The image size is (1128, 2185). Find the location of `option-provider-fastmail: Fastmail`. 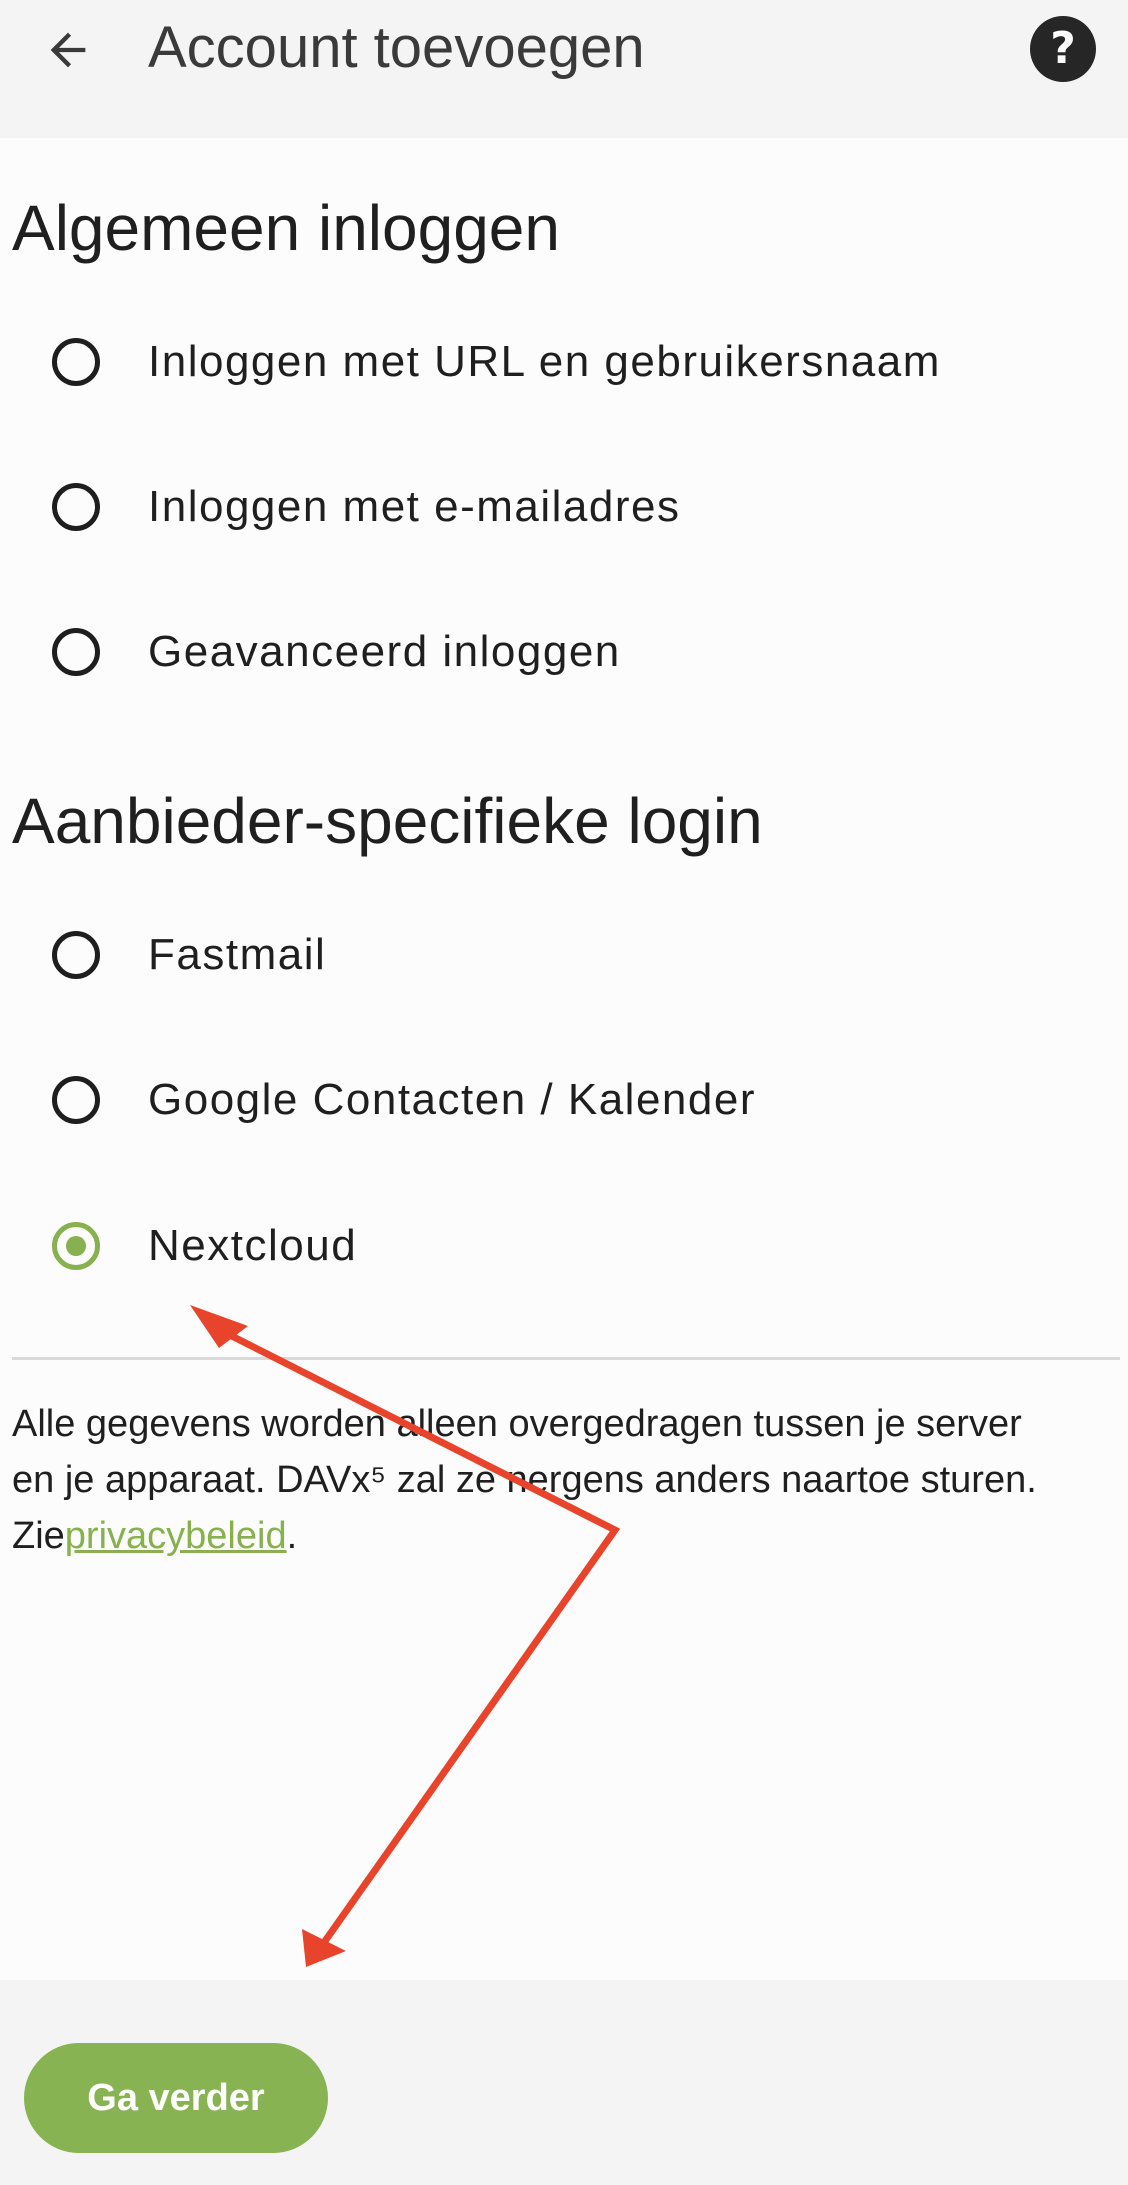

option-provider-fastmail: Fastmail is located at coordinates (564, 958).